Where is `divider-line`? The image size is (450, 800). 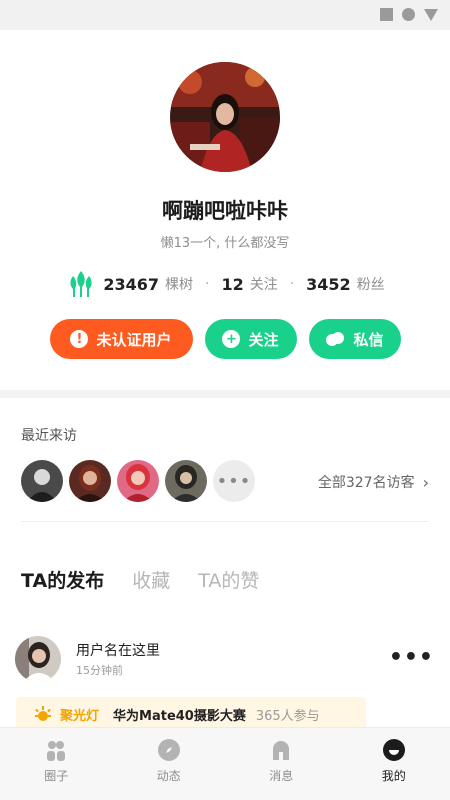 divider-line is located at coordinates (225, 521).